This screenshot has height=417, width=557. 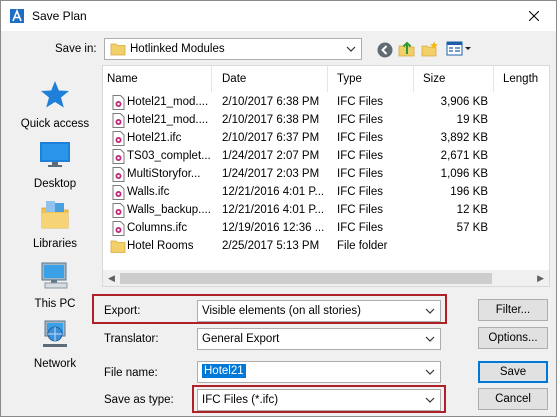 What do you see at coordinates (513, 399) in the screenshot?
I see `cancel-button: Cancel` at bounding box center [513, 399].